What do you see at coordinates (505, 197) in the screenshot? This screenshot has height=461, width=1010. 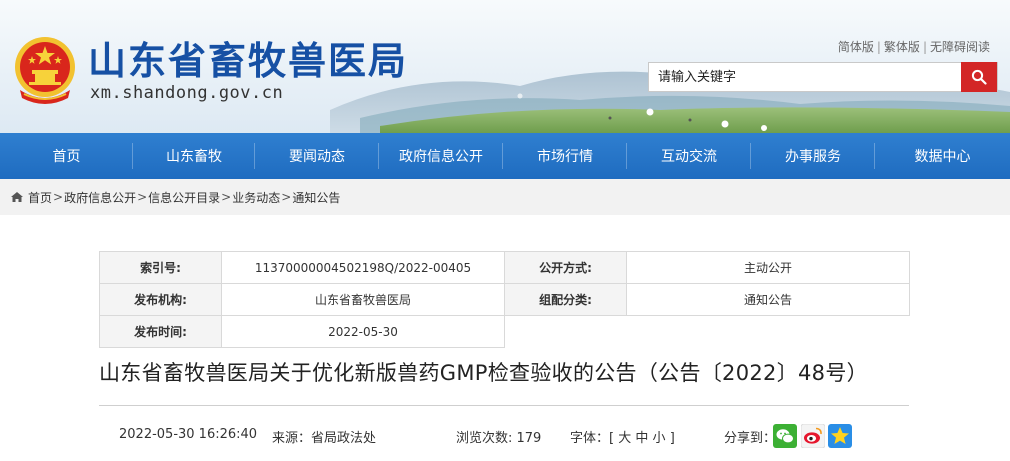 I see `breadcrumb: 首页 > 政府信息公开 > 信息公开目录 > 业务动态 > 通知公告` at bounding box center [505, 197].